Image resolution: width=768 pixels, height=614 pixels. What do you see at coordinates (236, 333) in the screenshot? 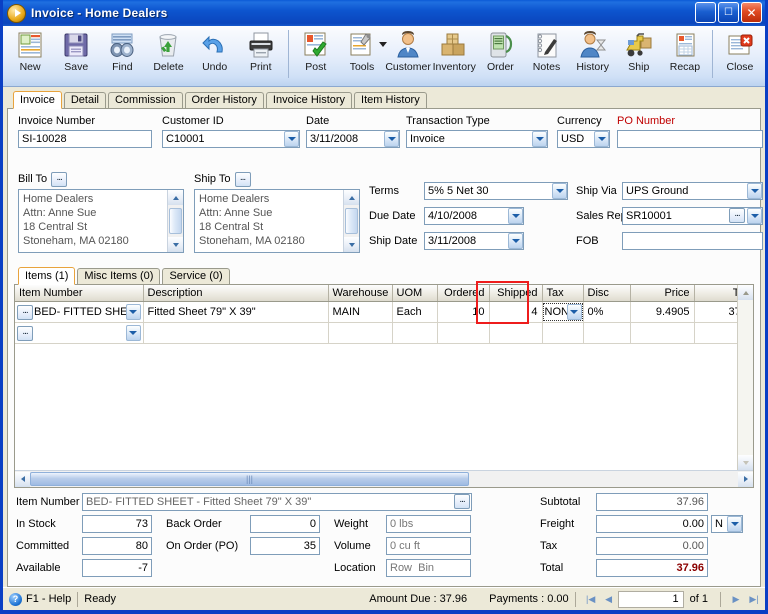
I see `cell-description` at bounding box center [236, 333].